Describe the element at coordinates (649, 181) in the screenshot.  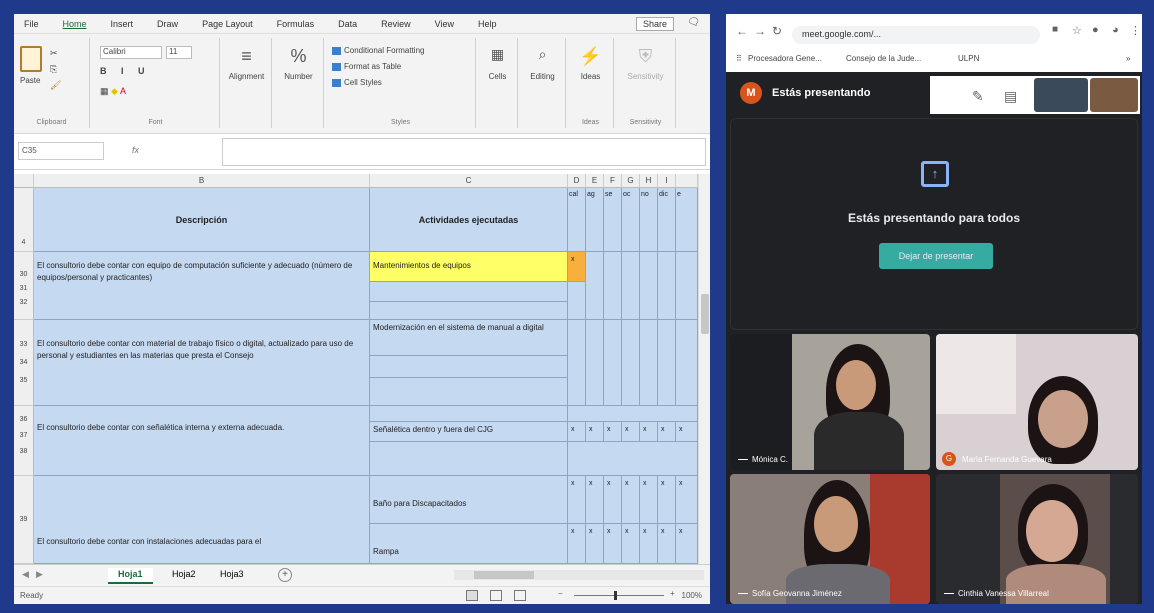
I see `column-header-h: H` at that location.